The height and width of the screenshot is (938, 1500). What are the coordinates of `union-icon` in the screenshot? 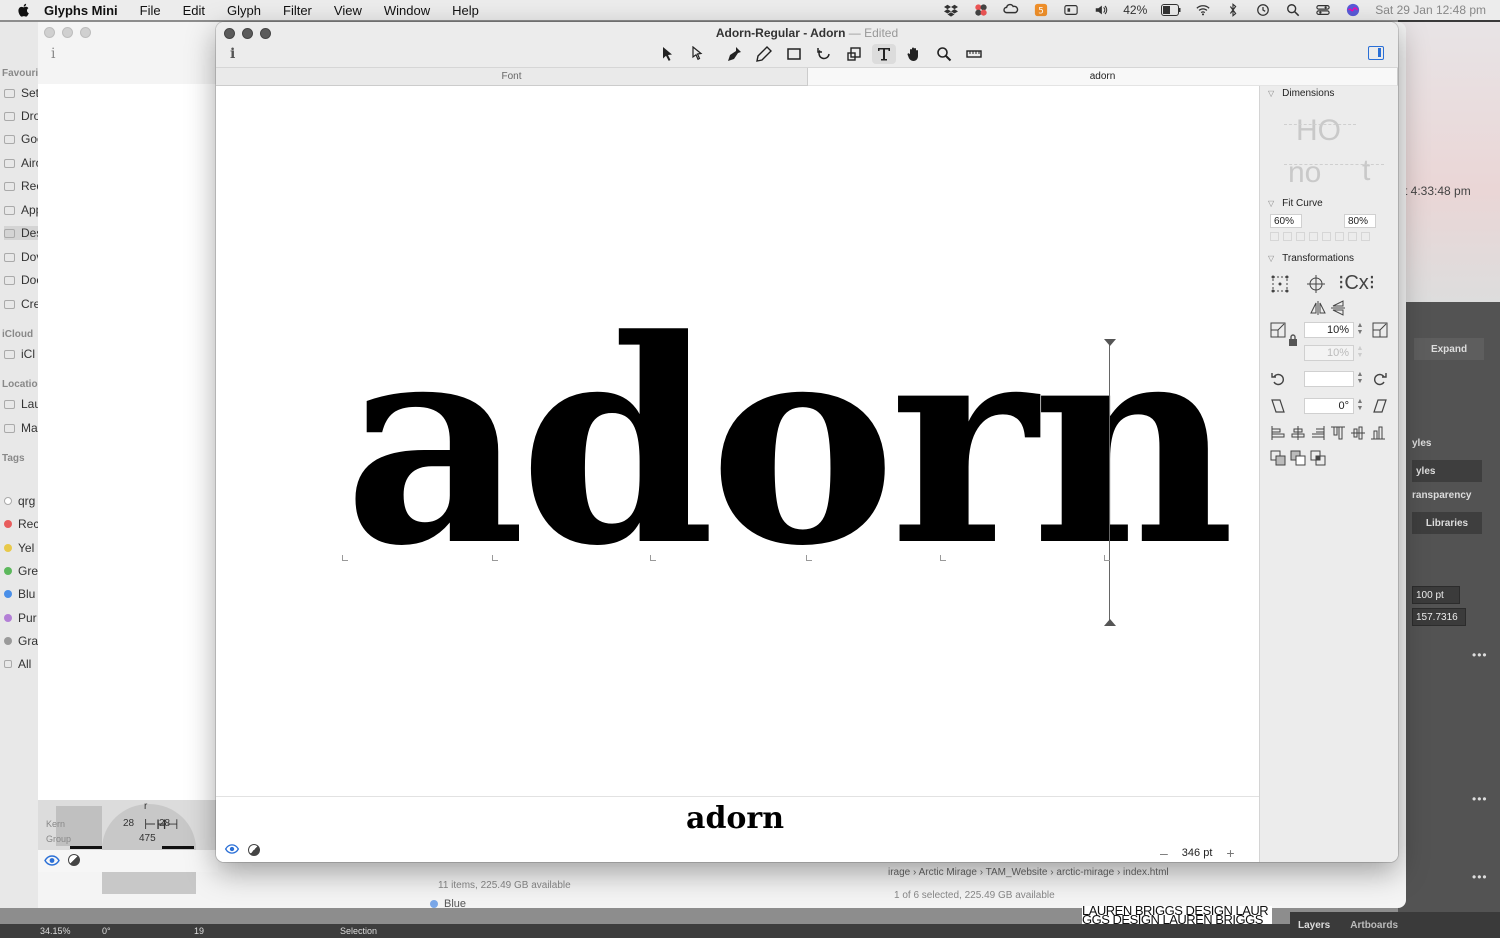 It's located at (1278, 458).